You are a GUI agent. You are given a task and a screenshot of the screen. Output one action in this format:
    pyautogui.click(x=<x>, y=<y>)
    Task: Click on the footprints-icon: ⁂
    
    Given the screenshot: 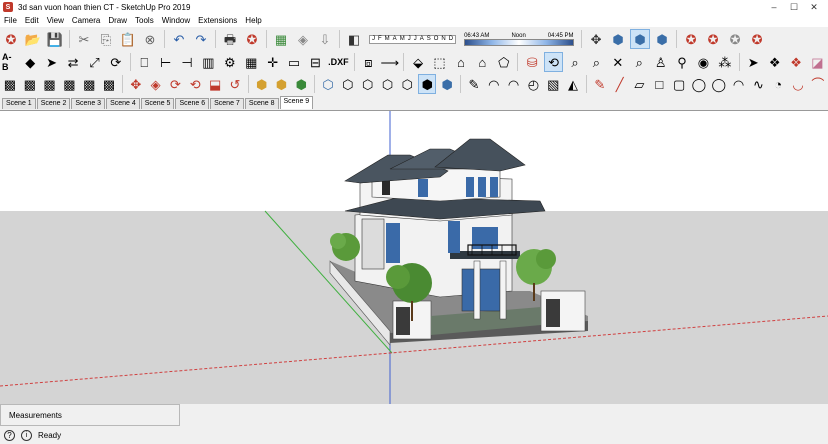 What is the action you would take?
    pyautogui.click(x=724, y=62)
    